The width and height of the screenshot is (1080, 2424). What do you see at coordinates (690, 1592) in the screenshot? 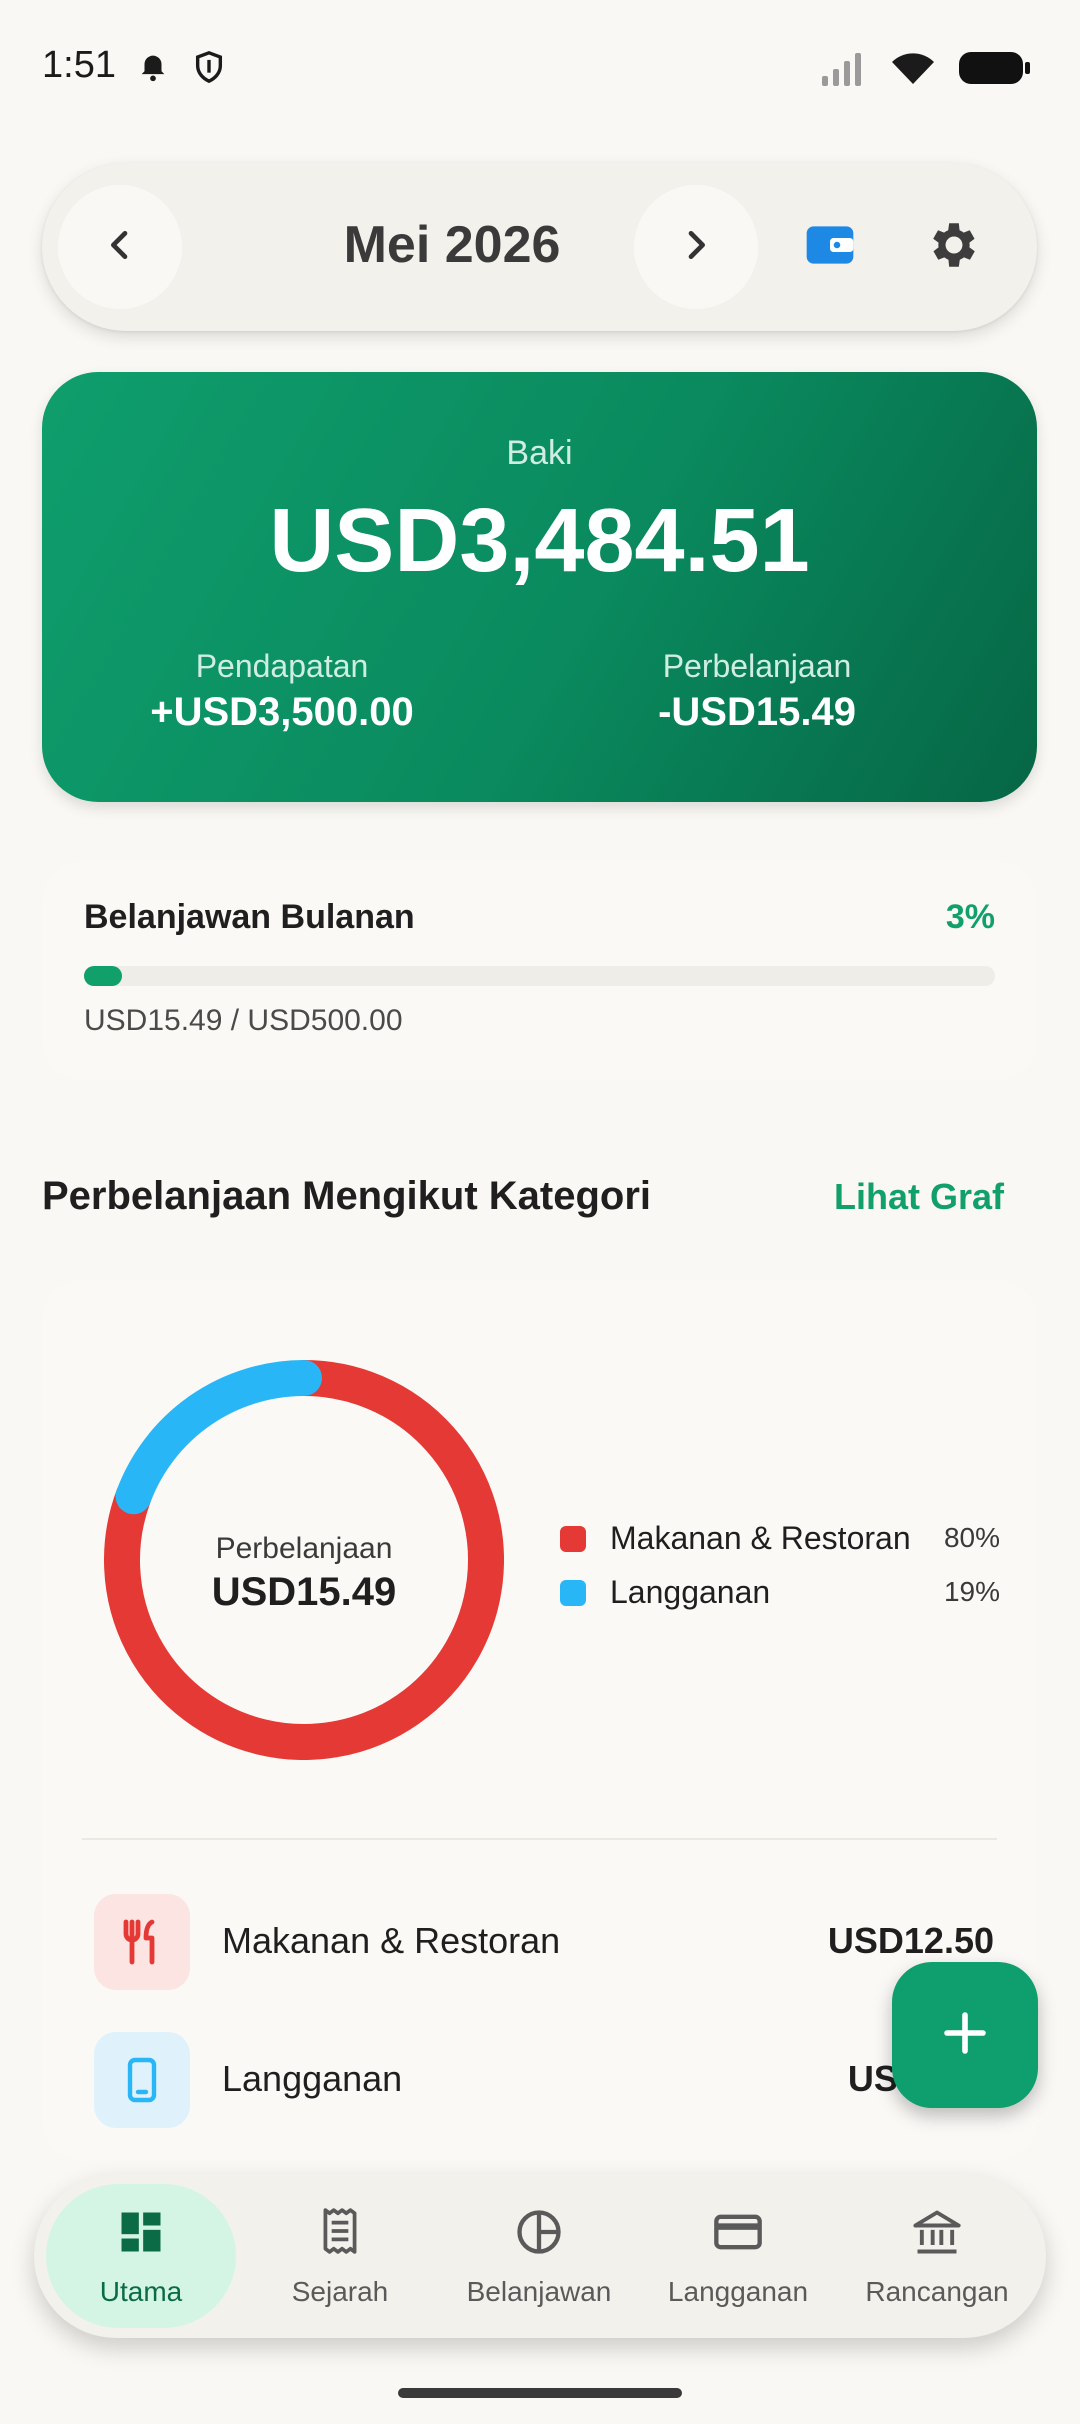
I see `legend-label: Langganan` at bounding box center [690, 1592].